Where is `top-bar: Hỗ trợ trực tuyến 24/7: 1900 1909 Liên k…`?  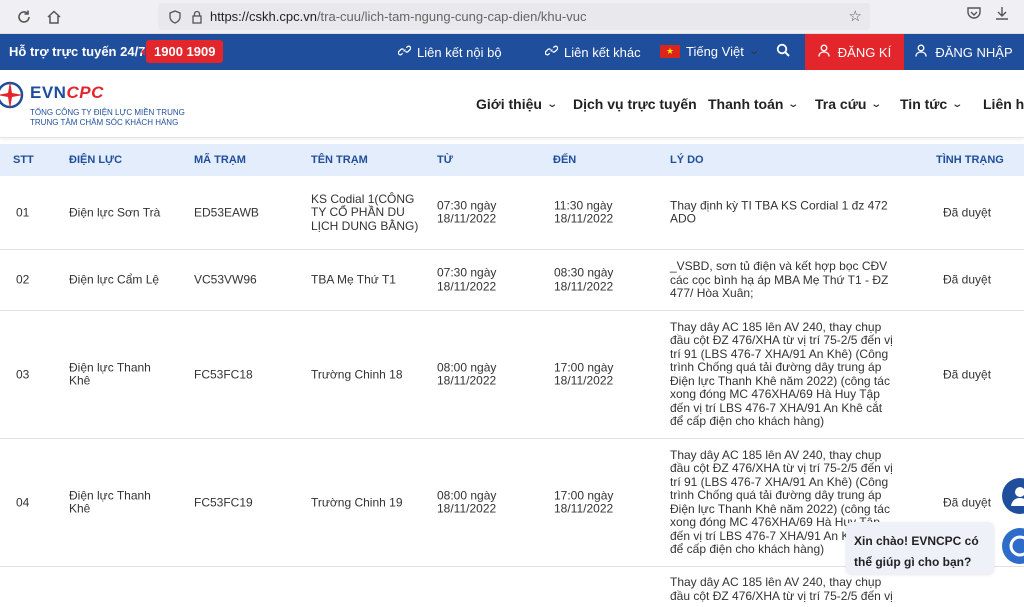
top-bar: Hỗ trợ trực tuyến 24/7: 1900 1909 Liên k… is located at coordinates (512, 52).